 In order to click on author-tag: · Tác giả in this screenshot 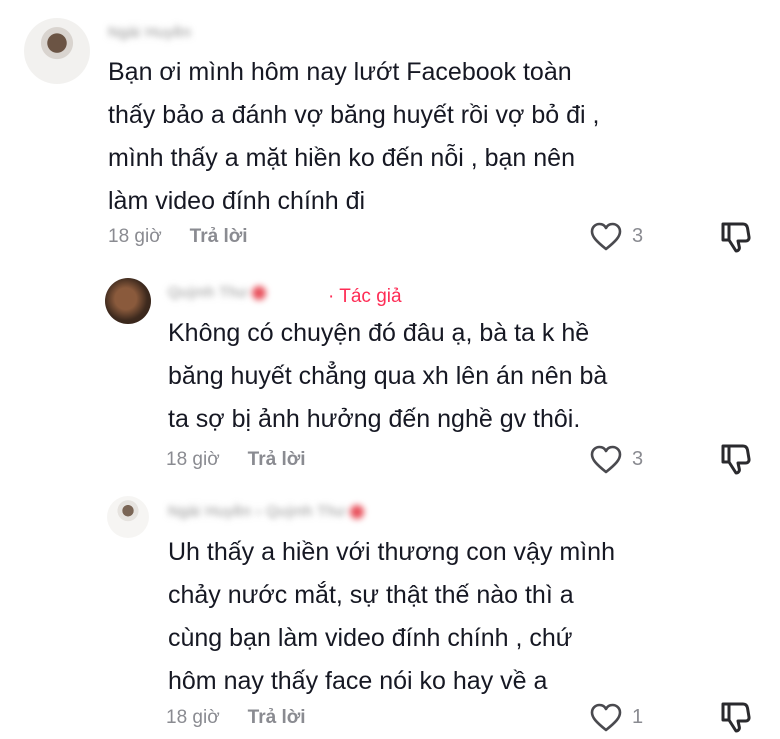, I will do `click(365, 296)`.